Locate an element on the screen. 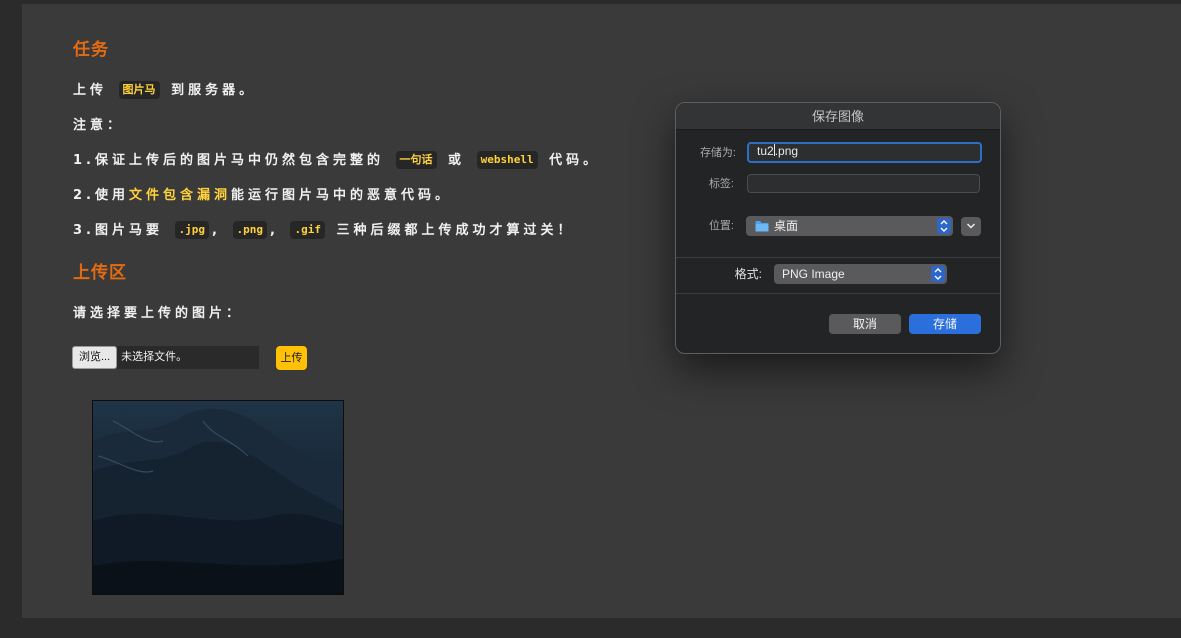  task-description: 上传 图片马 到服务器。 is located at coordinates (165, 90).